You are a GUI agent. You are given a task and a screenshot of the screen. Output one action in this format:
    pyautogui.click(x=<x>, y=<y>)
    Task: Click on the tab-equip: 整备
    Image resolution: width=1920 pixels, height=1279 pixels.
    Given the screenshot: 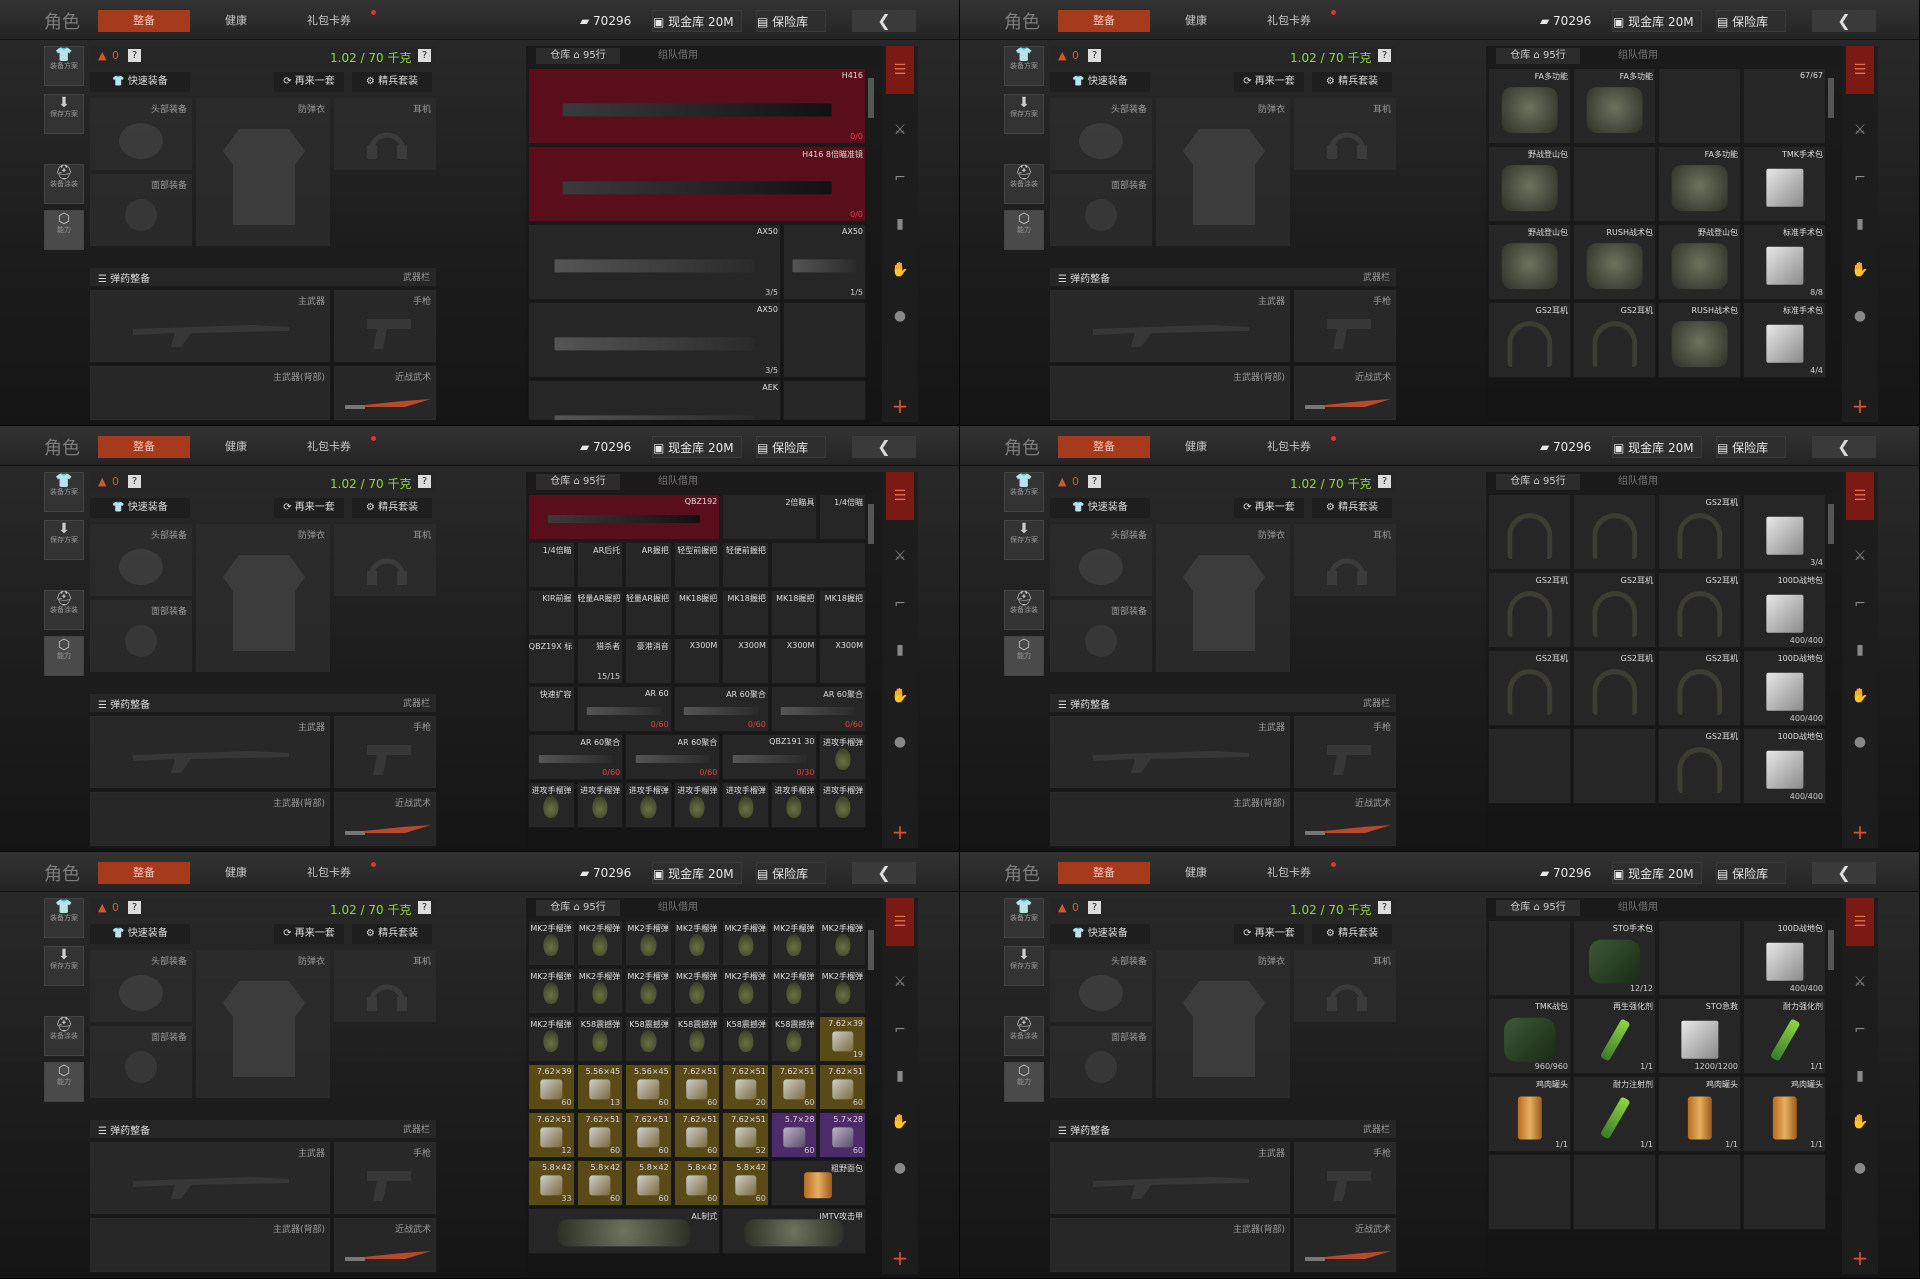 What is the action you would take?
    pyautogui.click(x=1104, y=873)
    